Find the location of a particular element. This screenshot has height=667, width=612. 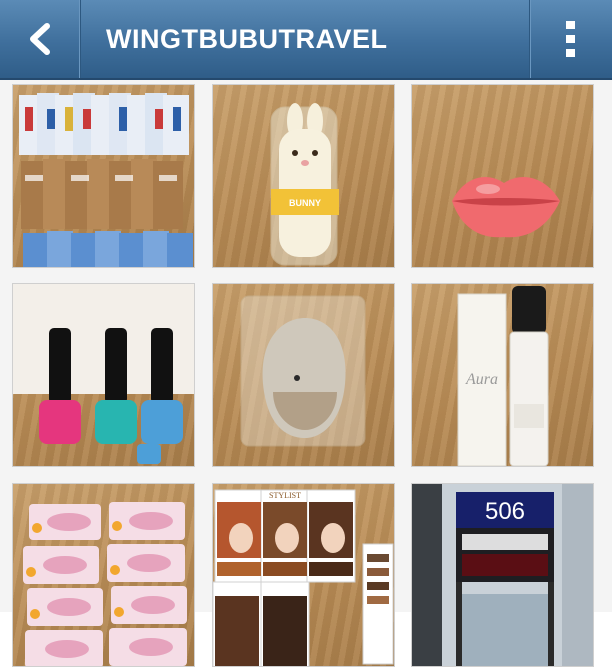

makeup-sponge-image is located at coordinates (303, 371).